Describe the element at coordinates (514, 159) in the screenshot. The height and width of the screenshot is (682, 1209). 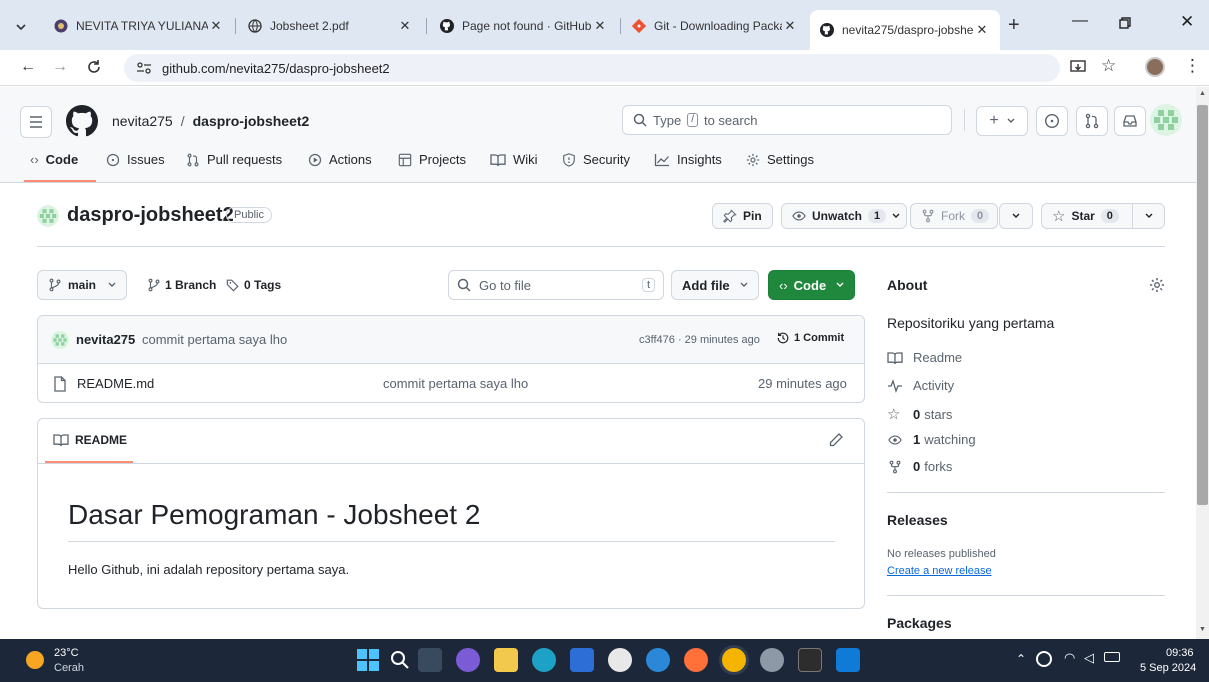
I see `tab-wiki: Wiki` at that location.